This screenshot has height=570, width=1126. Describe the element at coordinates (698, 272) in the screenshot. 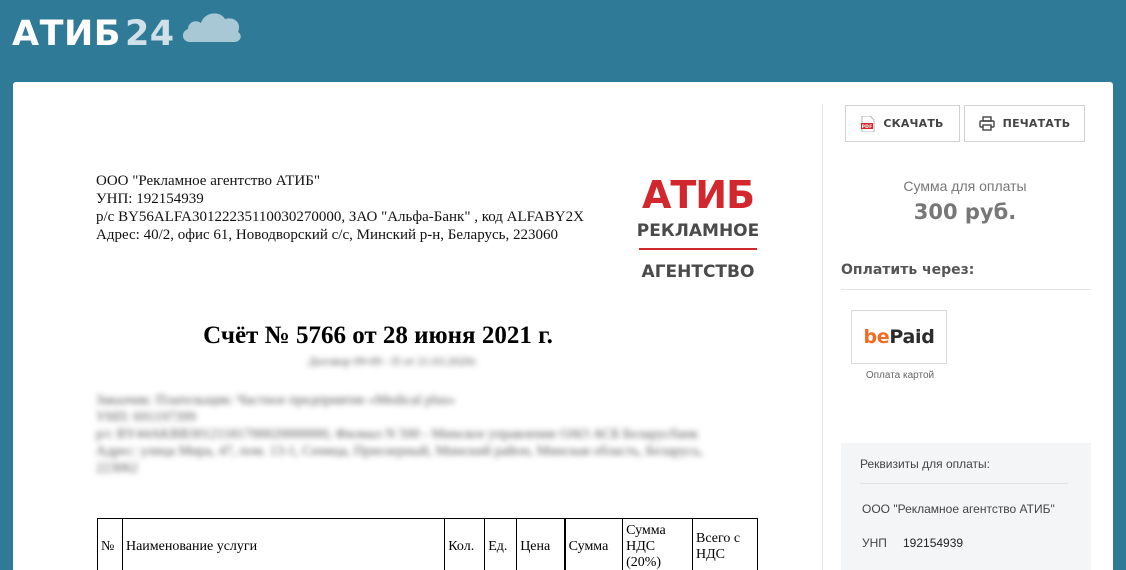

I see `brand-logo-line3: АГЕНТСТВО` at that location.